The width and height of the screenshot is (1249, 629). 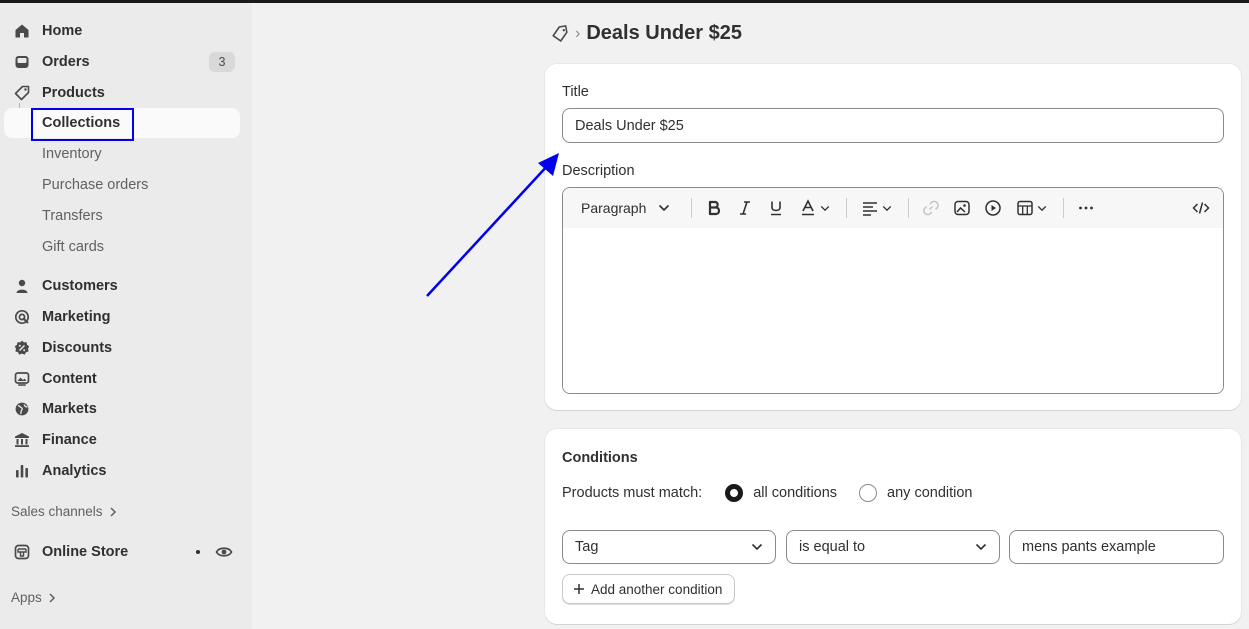 What do you see at coordinates (614, 208) in the screenshot?
I see `paragraph-format-label: Paragraph` at bounding box center [614, 208].